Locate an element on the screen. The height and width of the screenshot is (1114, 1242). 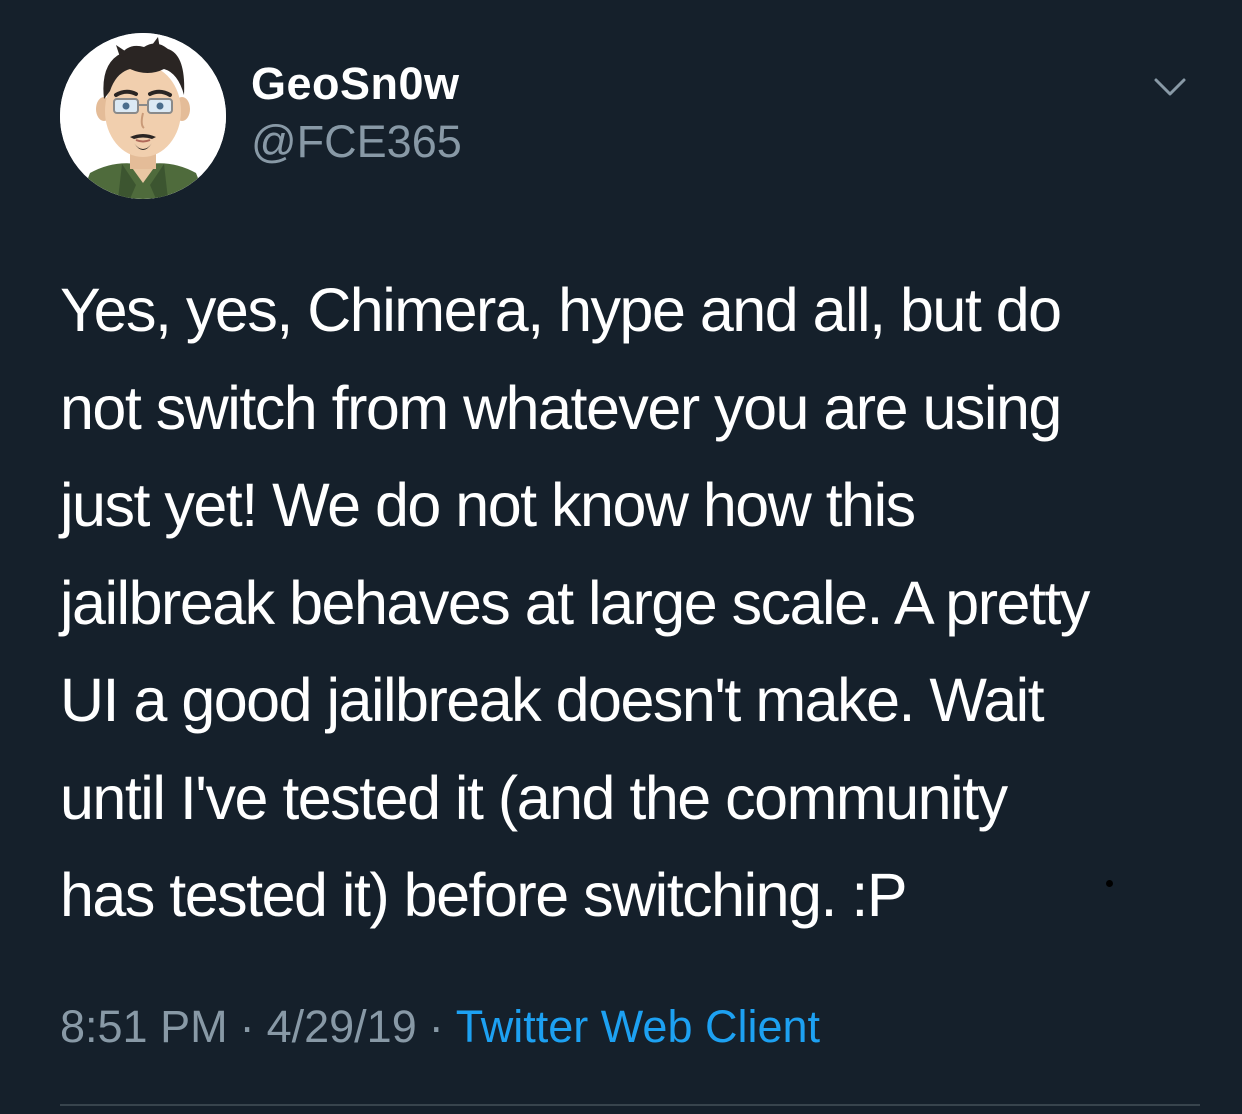
chevron-down-icon is located at coordinates (1170, 87).